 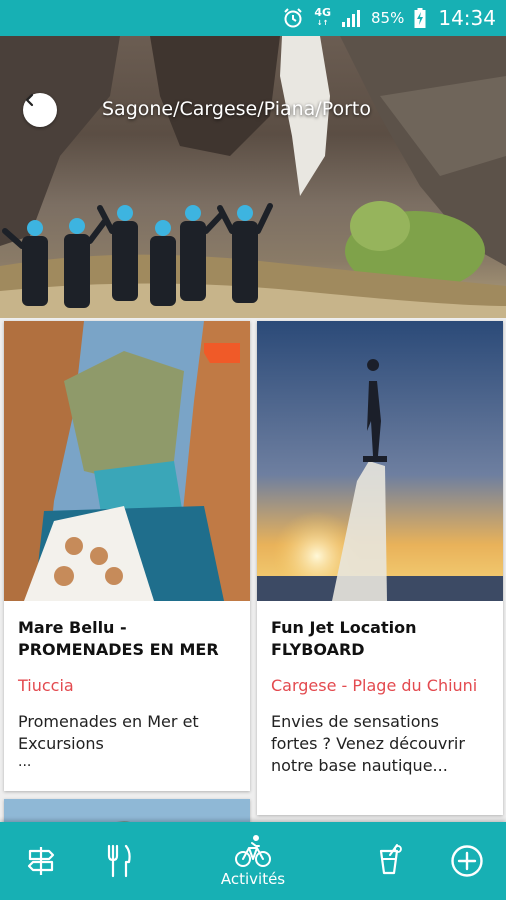 I want to click on nav-item-more, so click(x=467, y=861).